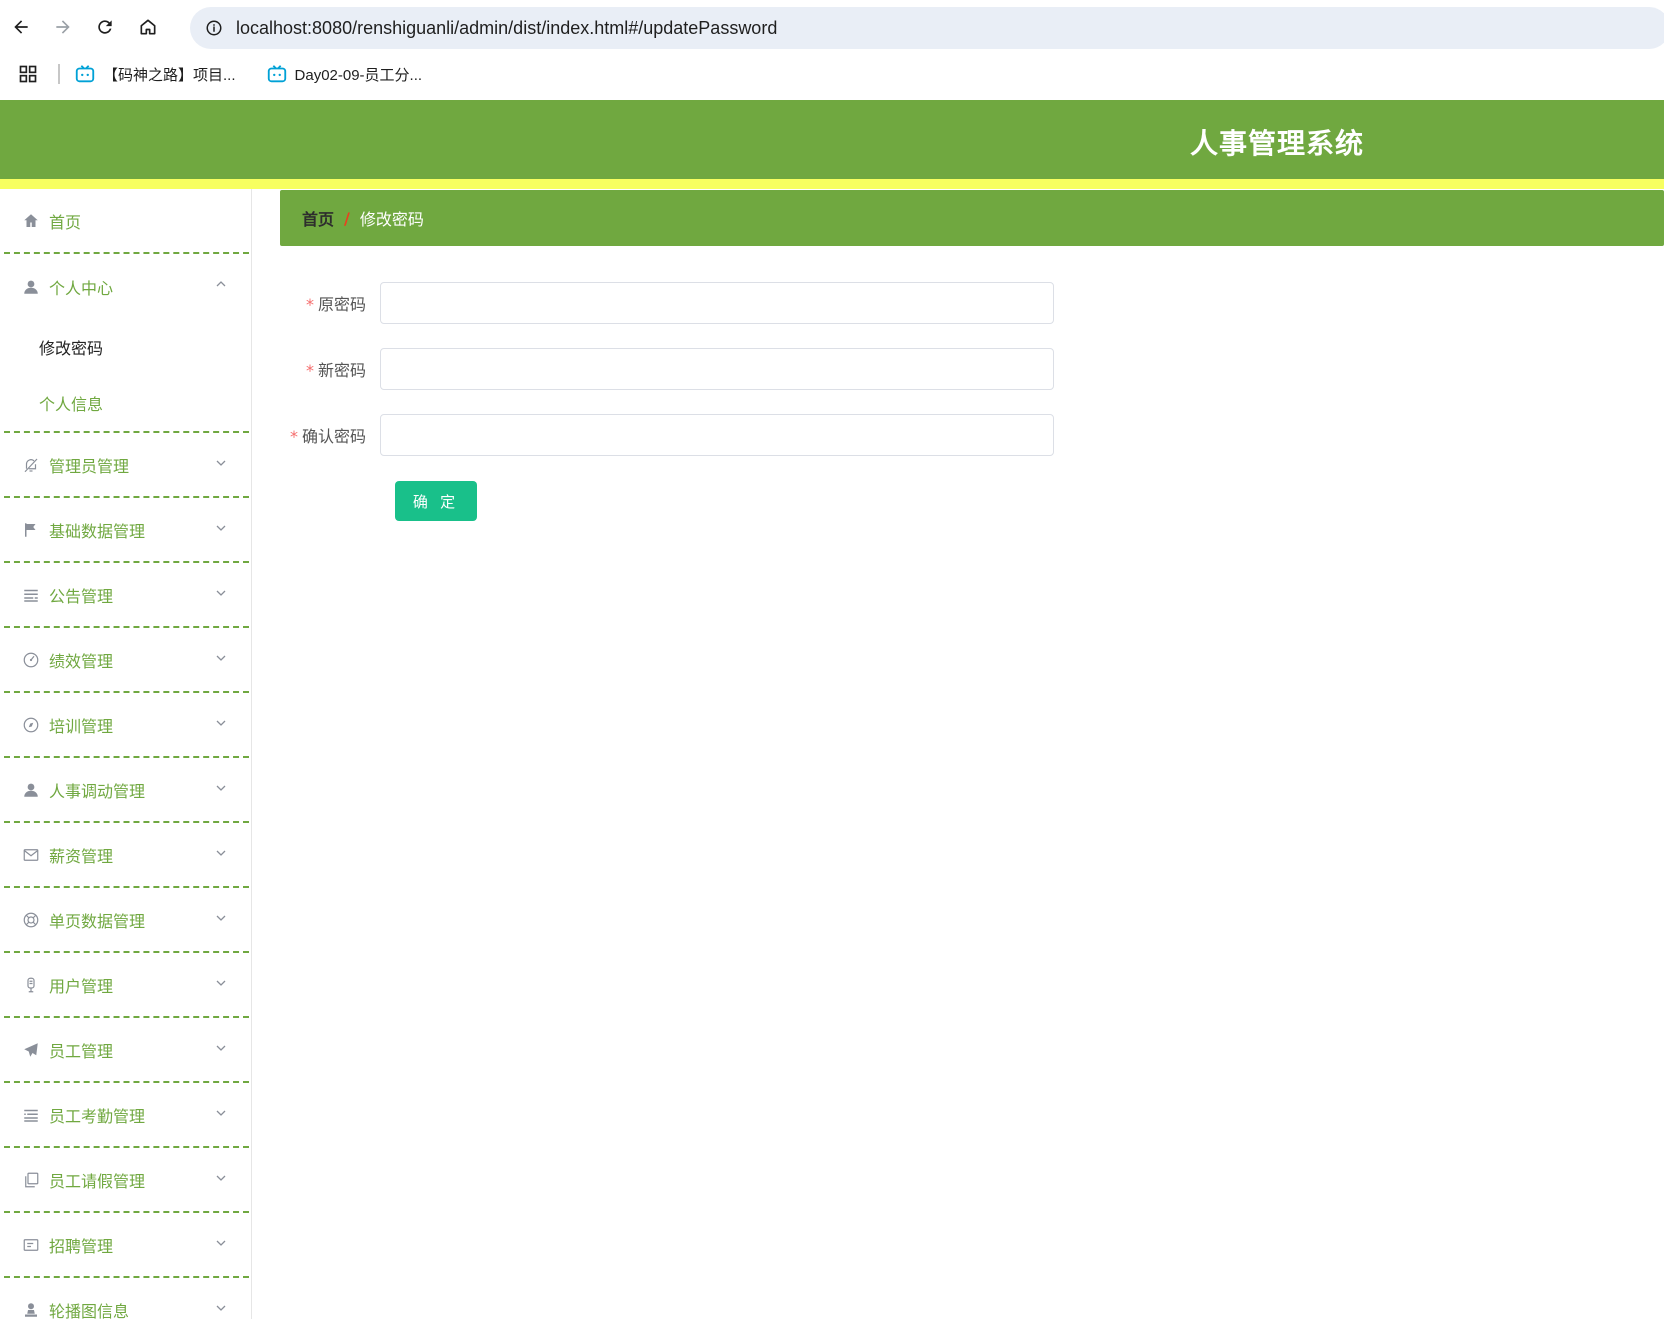 Image resolution: width=1664 pixels, height=1319 pixels. What do you see at coordinates (31, 1050) in the screenshot?
I see `send-icon` at bounding box center [31, 1050].